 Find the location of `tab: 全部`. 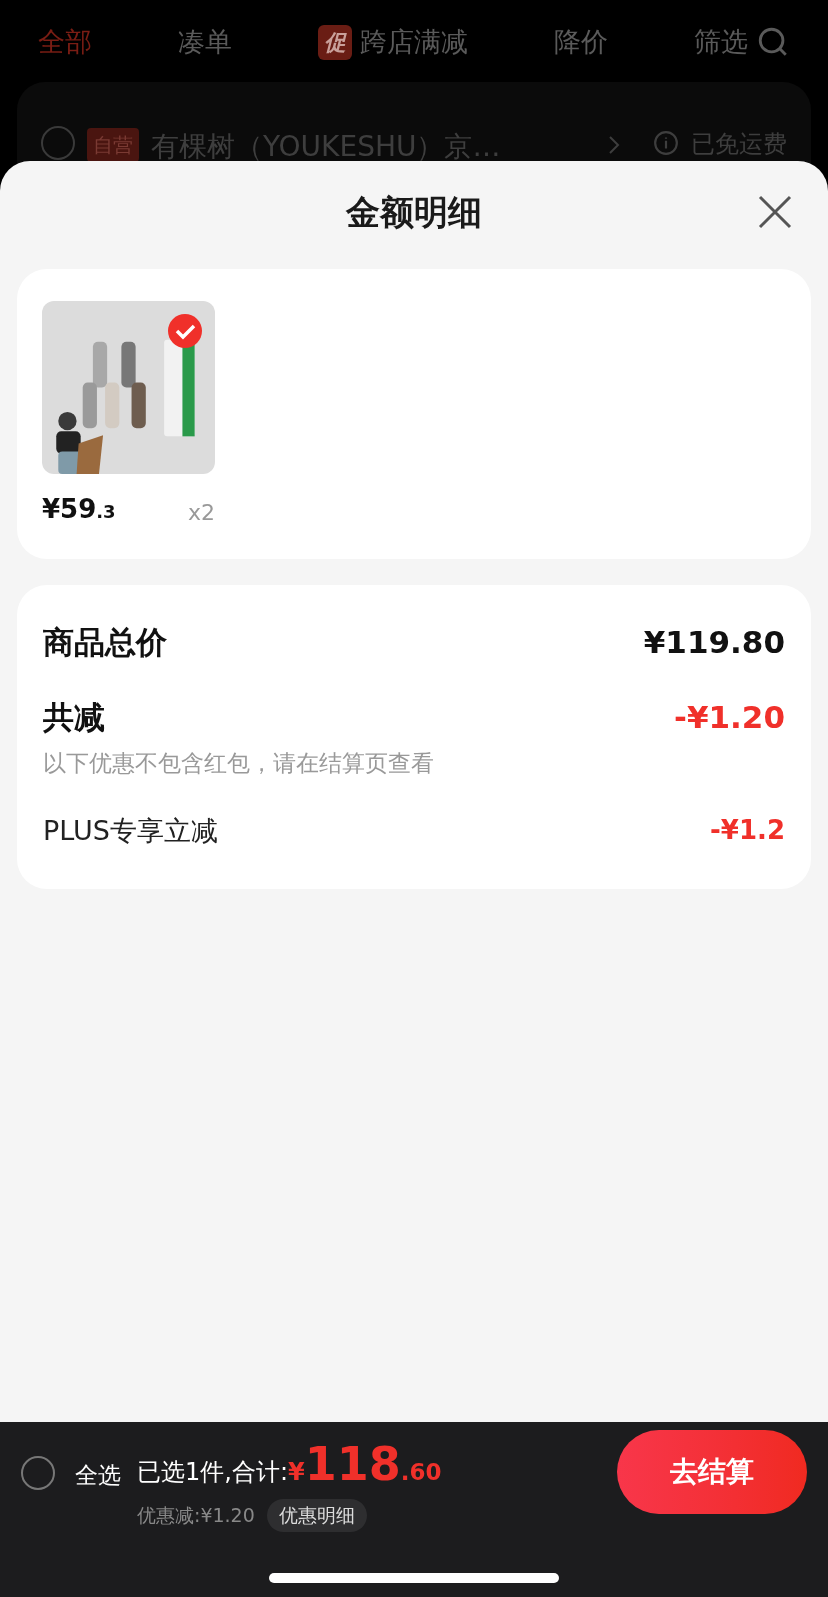

tab: 全部 is located at coordinates (65, 42).